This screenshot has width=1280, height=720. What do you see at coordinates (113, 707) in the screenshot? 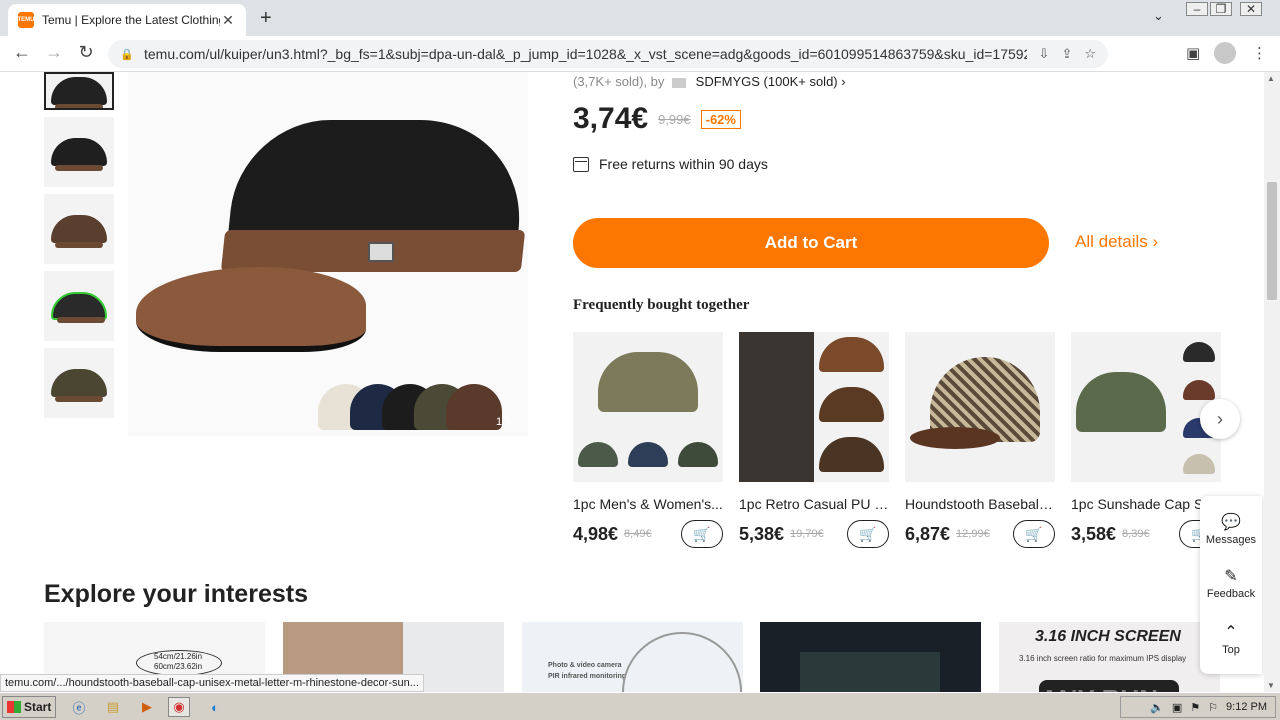
I see `file-explorer-icon: ▤` at bounding box center [113, 707].